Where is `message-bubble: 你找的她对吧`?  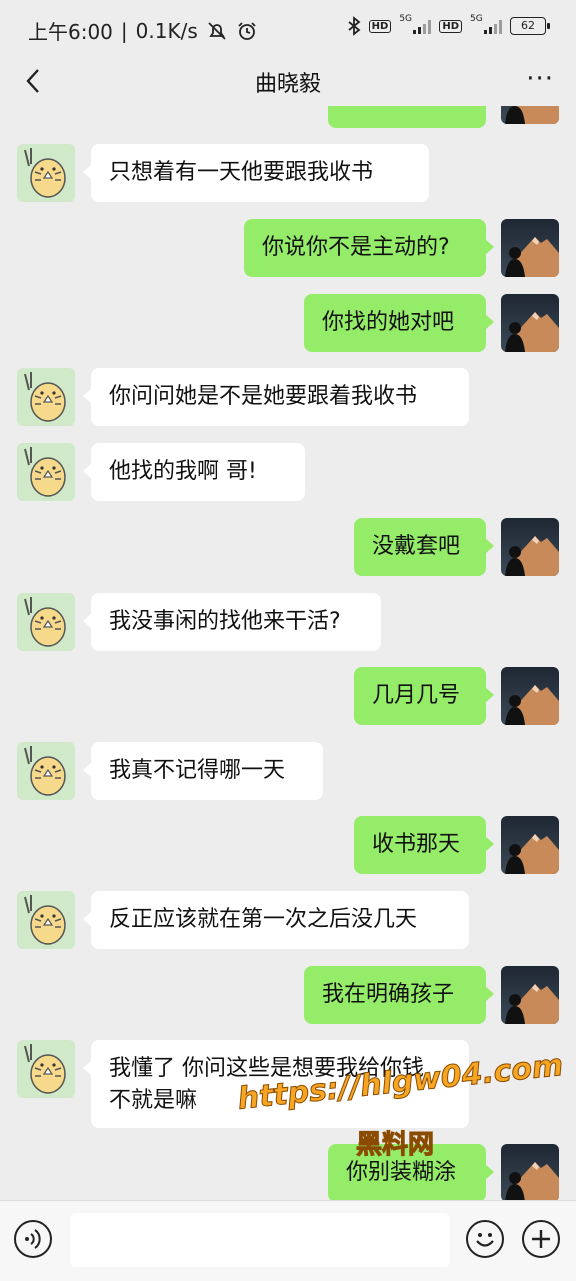
message-bubble: 你找的她对吧 is located at coordinates (399, 323).